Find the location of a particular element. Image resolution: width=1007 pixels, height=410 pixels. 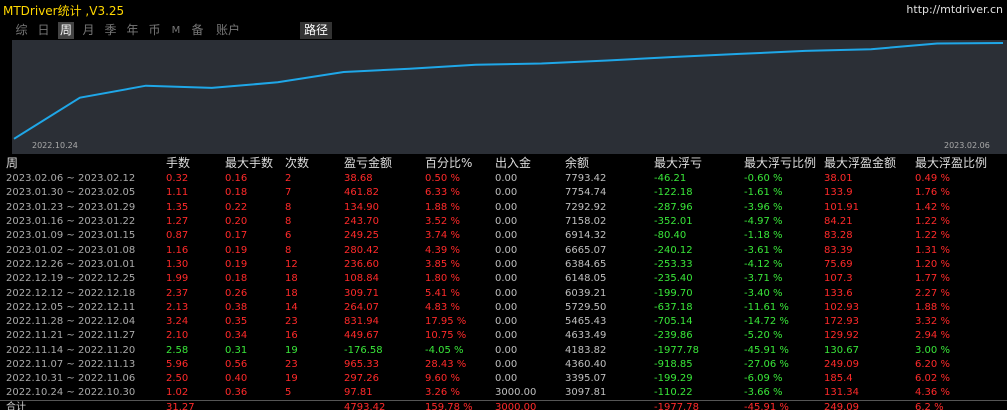

value-cell: 4.83 % is located at coordinates (442, 307).